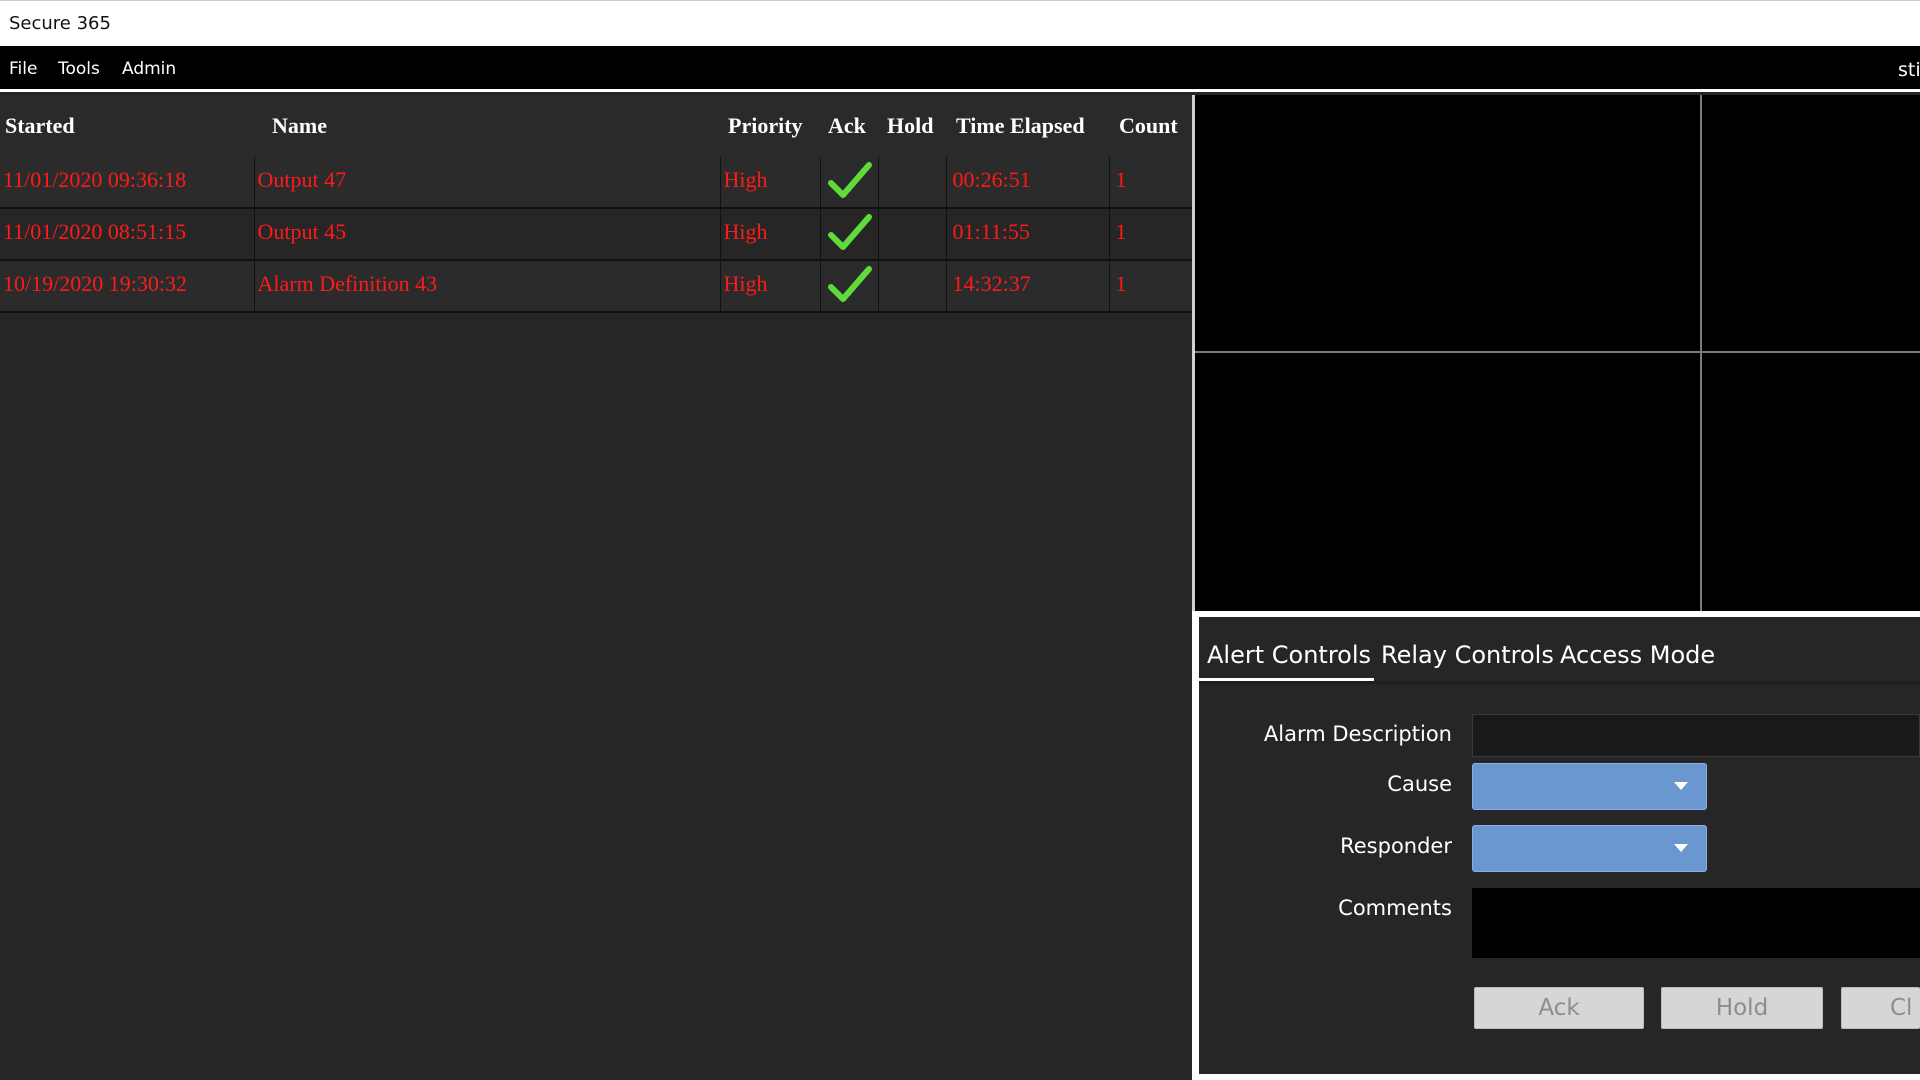 The width and height of the screenshot is (1920, 1080). Describe the element at coordinates (849, 126) in the screenshot. I see `column-header-ack: Ack` at that location.